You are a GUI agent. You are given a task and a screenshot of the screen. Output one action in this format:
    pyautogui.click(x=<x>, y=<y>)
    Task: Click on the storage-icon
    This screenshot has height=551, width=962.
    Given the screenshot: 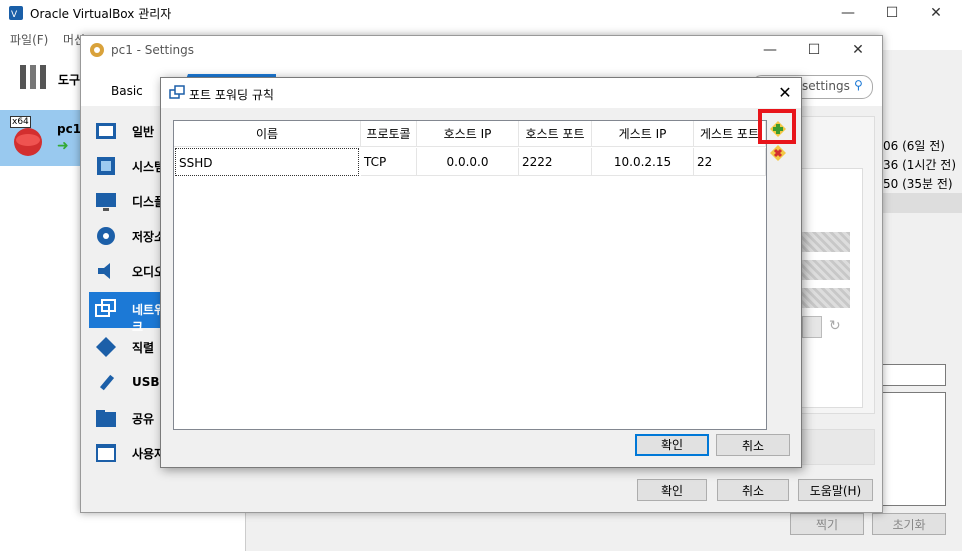 What is the action you would take?
    pyautogui.click(x=106, y=236)
    